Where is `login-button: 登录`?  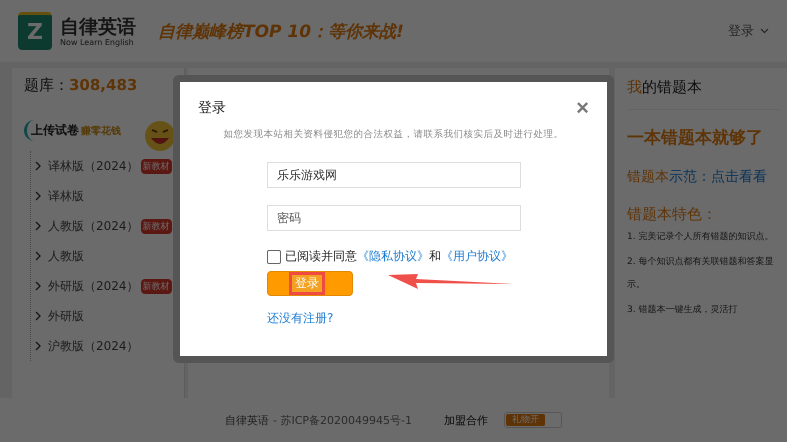
login-button: 登录 is located at coordinates (310, 283).